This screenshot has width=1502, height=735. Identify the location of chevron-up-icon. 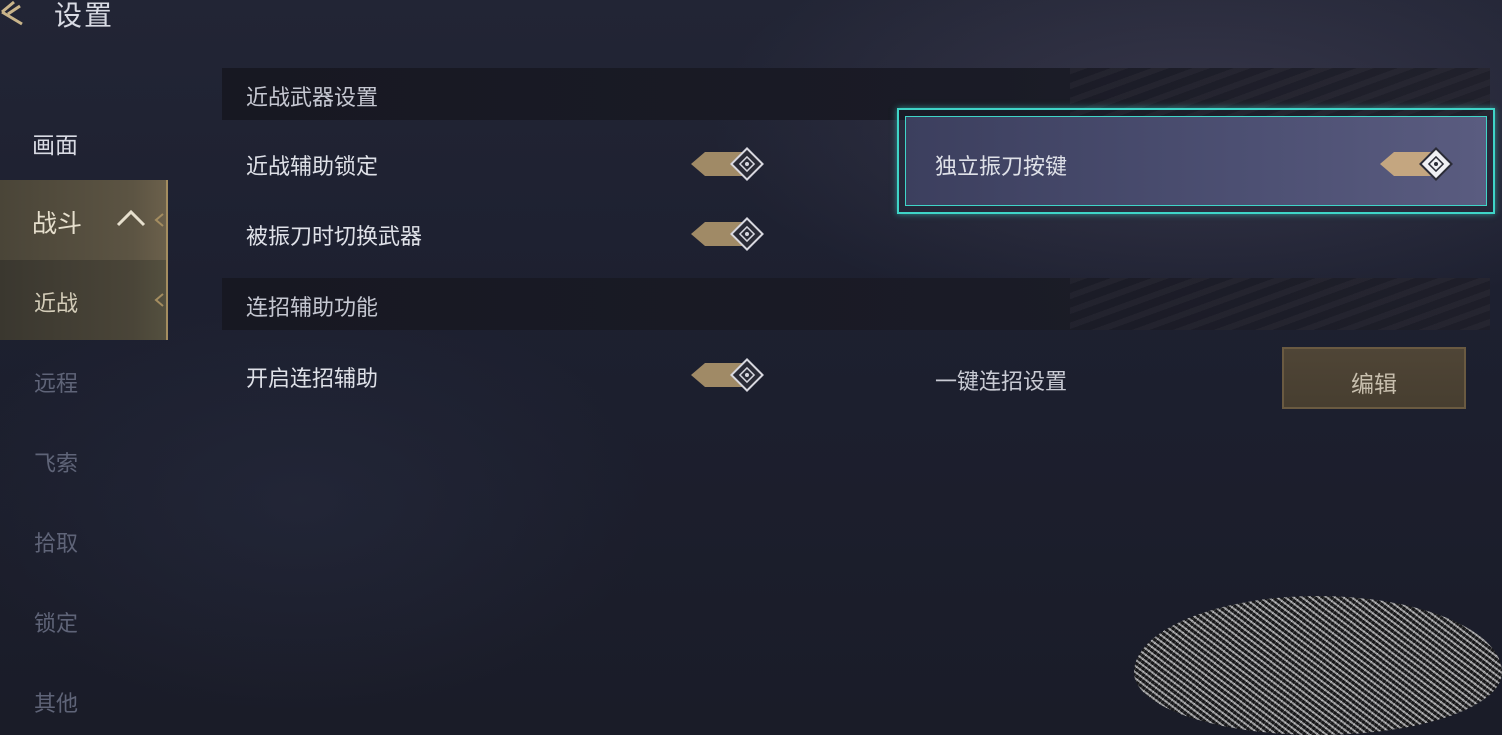
(131, 218).